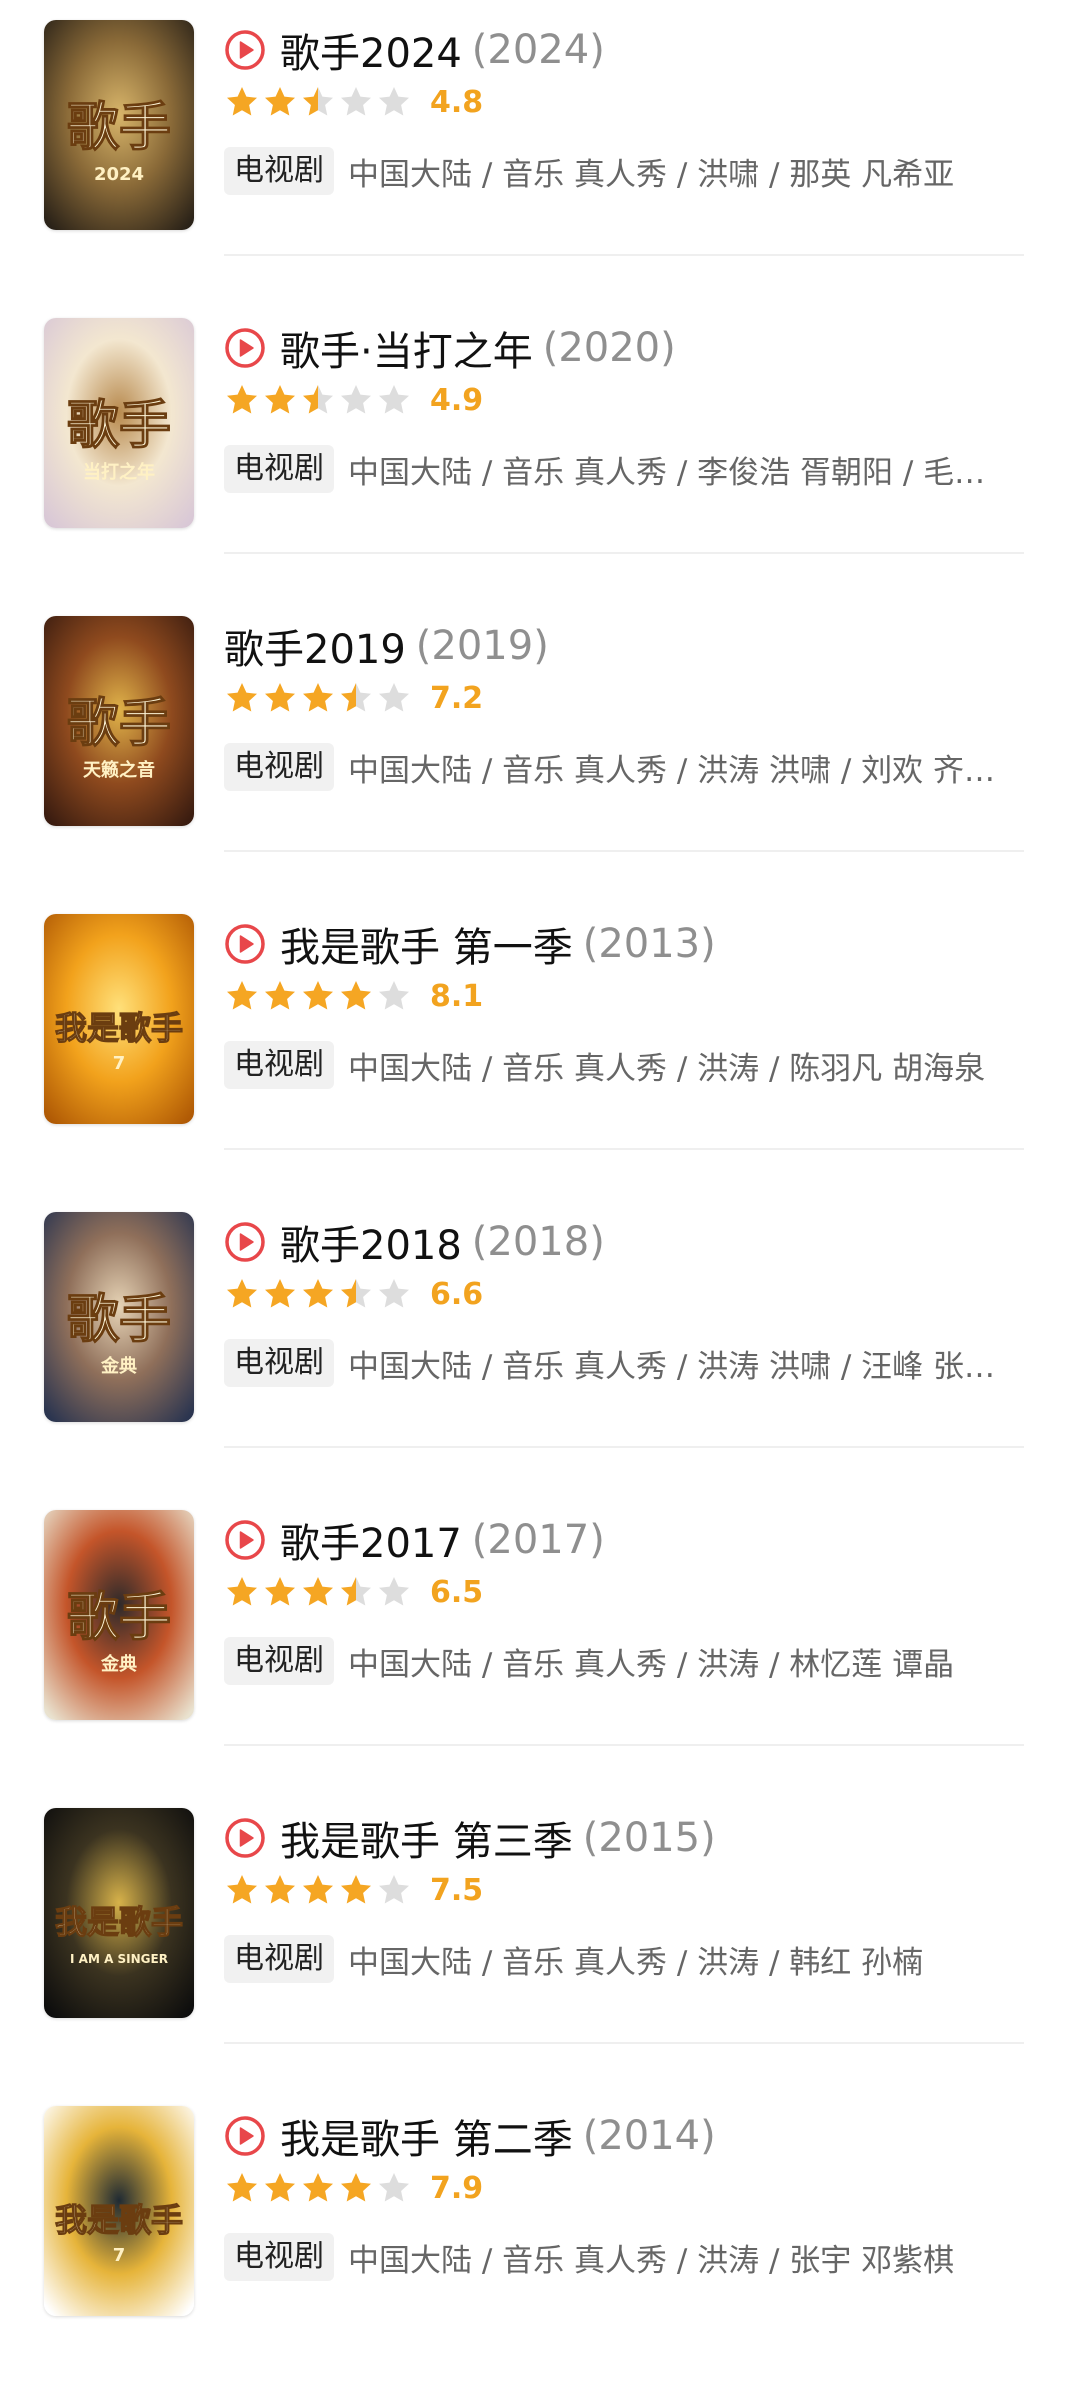  What do you see at coordinates (634, 1540) in the screenshot?
I see `title-row: 歌手2017 (2017)` at bounding box center [634, 1540].